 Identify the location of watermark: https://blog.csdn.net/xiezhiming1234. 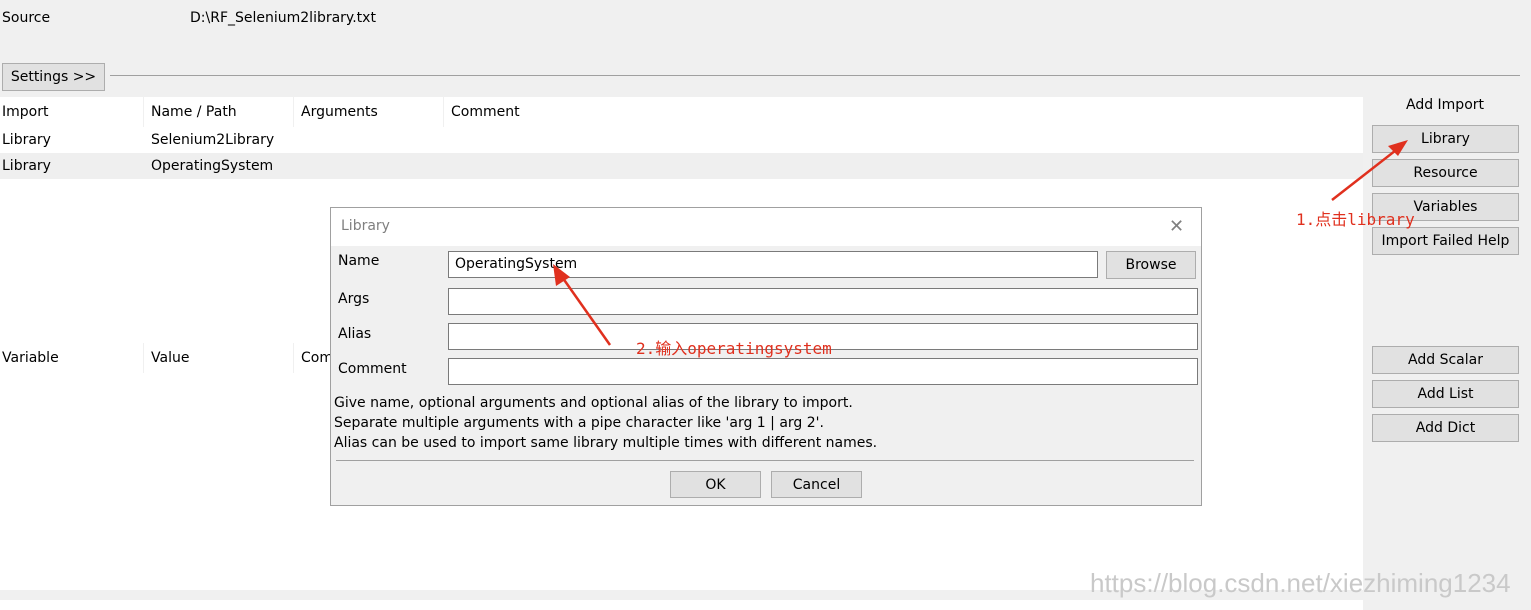
(1300, 583).